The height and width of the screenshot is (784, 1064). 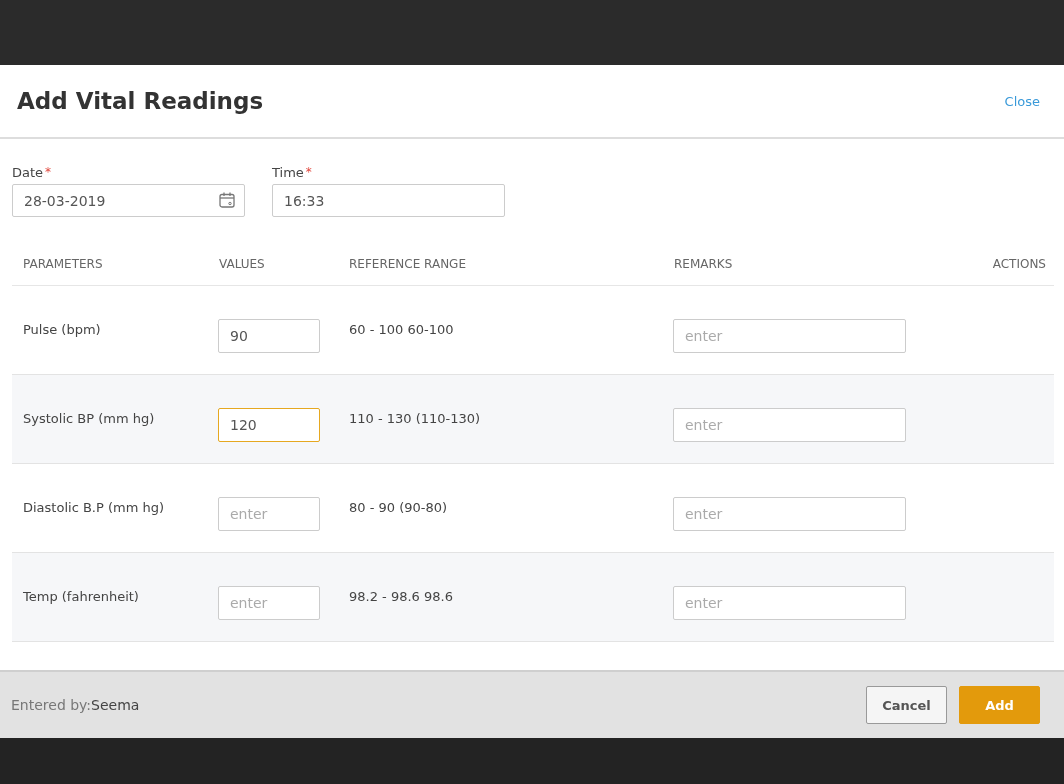 What do you see at coordinates (28, 172) in the screenshot?
I see `field-label: Date` at bounding box center [28, 172].